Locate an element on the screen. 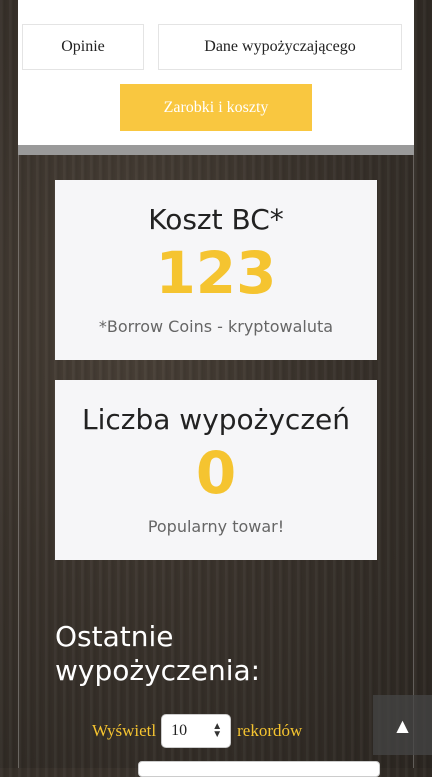  recent-rentals-title: Ostatnie wypożyczenia: is located at coordinates (158, 653).